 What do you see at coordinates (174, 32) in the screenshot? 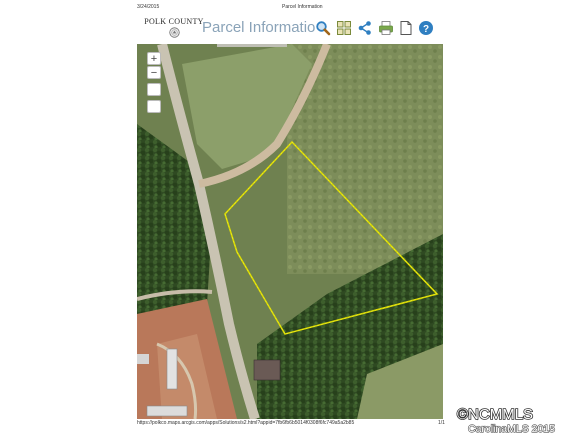
I see `county-seal-icon` at bounding box center [174, 32].